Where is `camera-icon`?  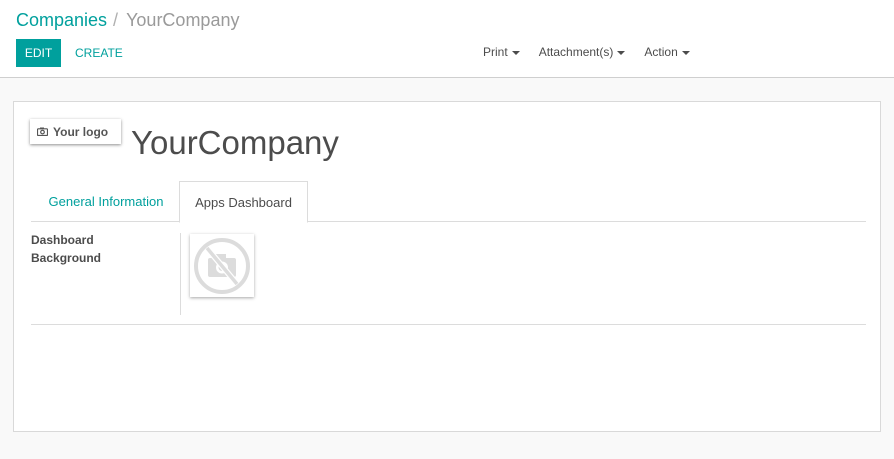 camera-icon is located at coordinates (42, 131).